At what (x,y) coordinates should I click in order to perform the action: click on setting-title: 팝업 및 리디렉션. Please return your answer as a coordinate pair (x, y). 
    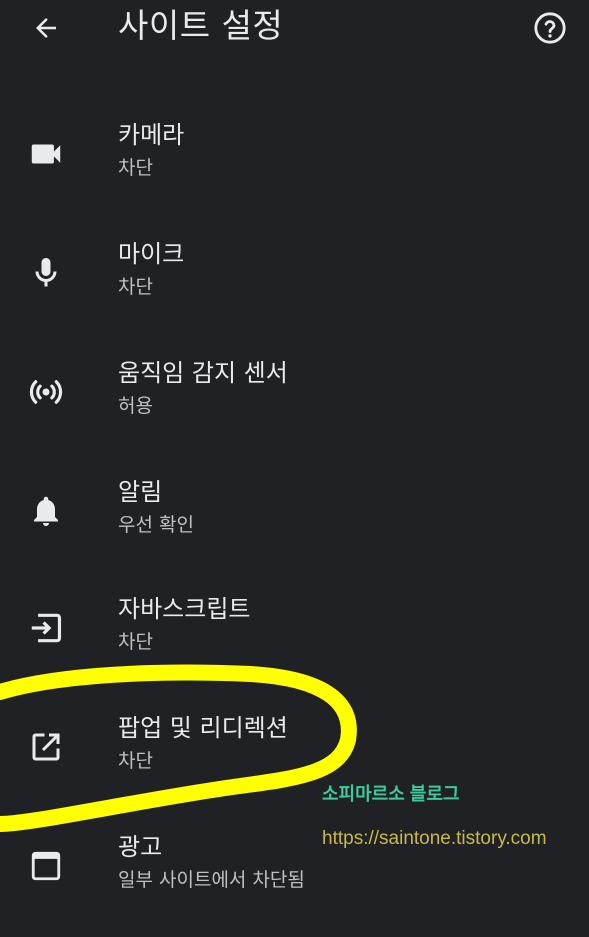
    Looking at the image, I should click on (203, 728).